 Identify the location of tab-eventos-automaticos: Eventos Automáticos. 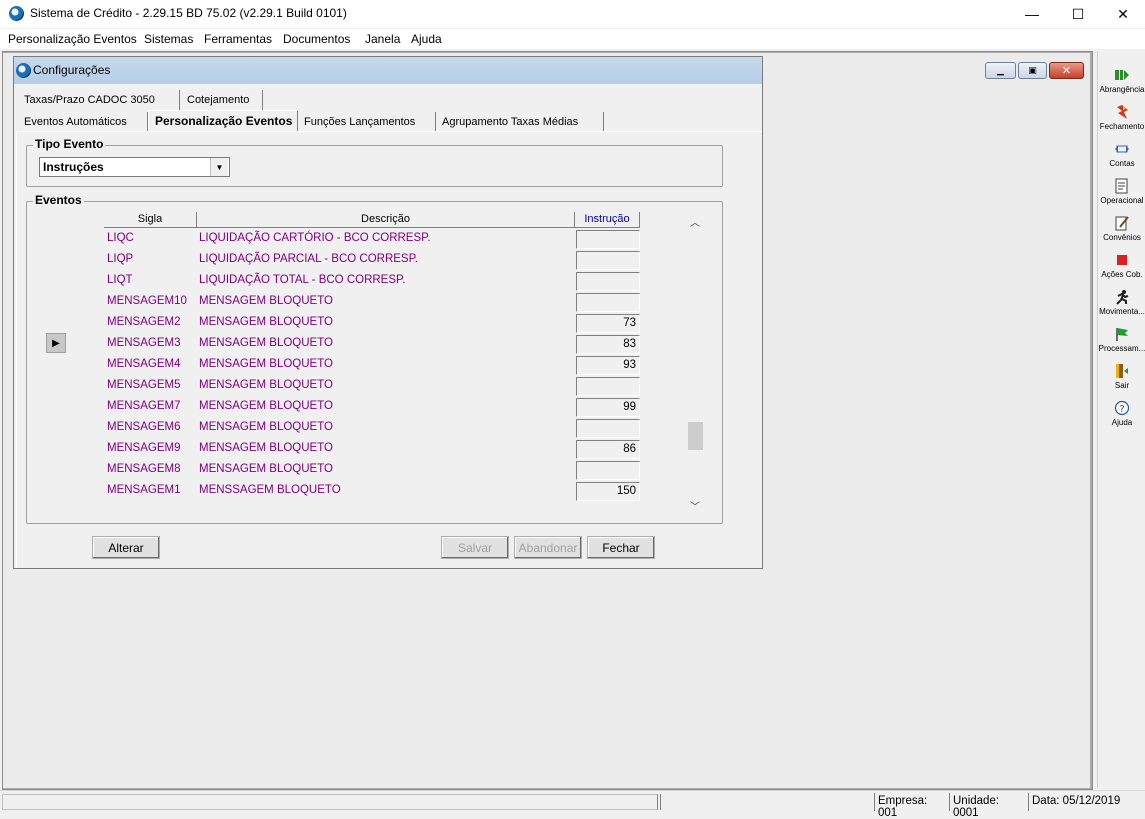
(83, 122).